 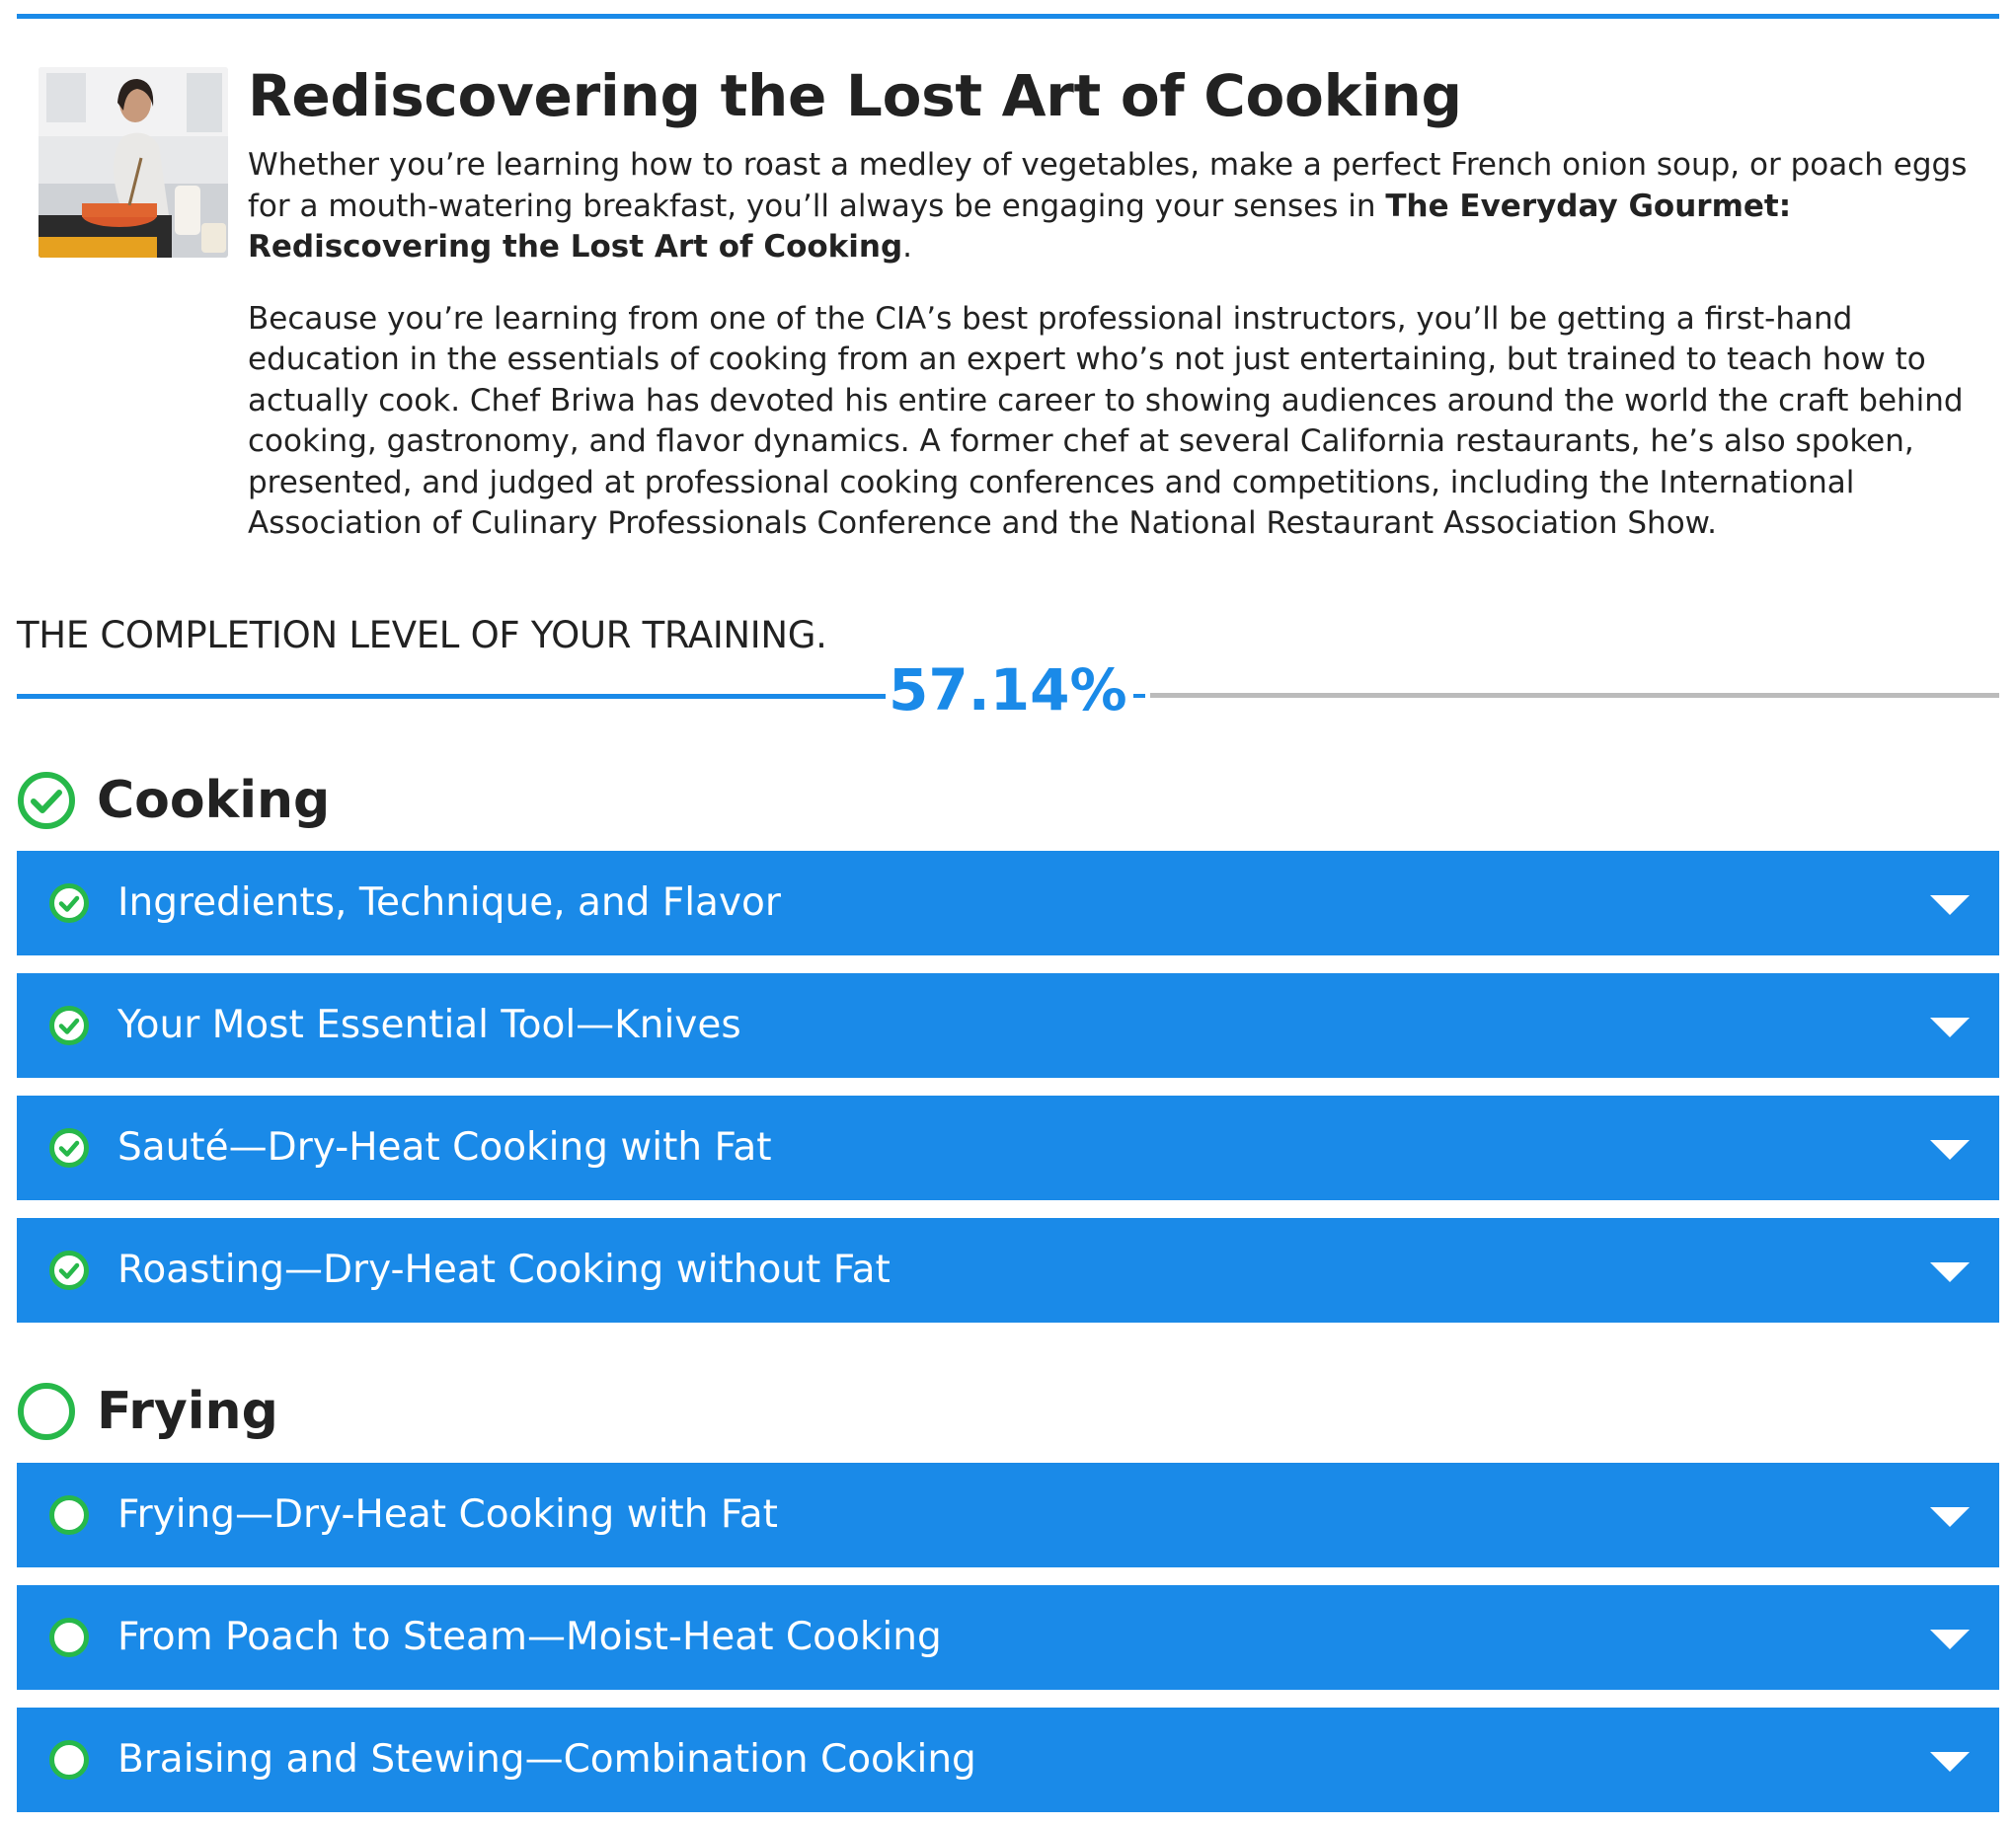 What do you see at coordinates (1574, 695) in the screenshot?
I see `progress-bar-remaining` at bounding box center [1574, 695].